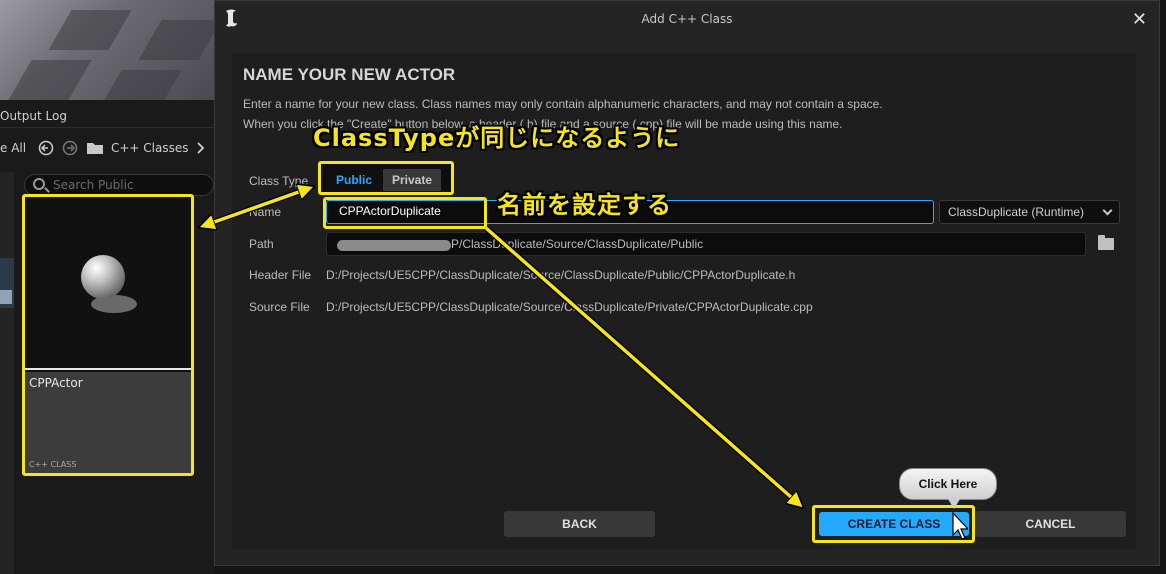  I want to click on click-here-callout: Click Here, so click(948, 488).